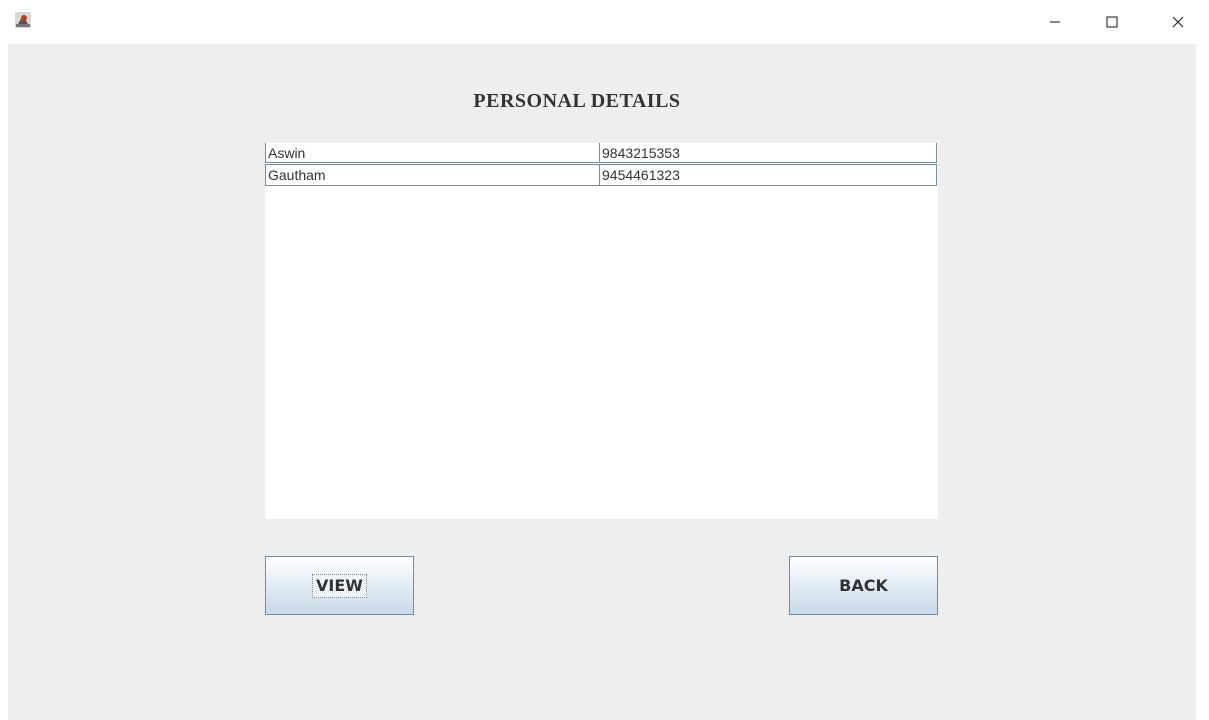 The height and width of the screenshot is (720, 1209). I want to click on view-button-label: VIEW, so click(339, 585).